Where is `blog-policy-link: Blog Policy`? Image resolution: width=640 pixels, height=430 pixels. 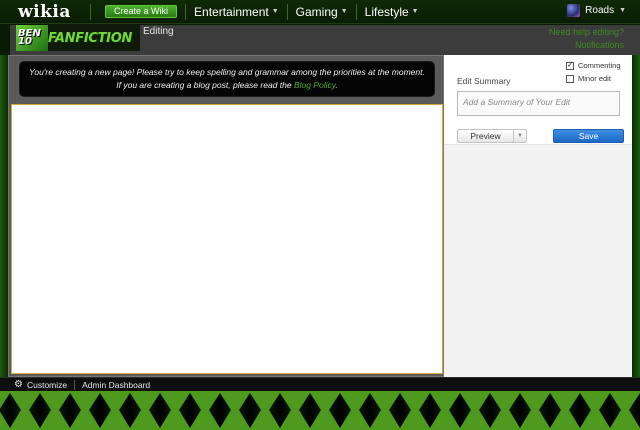 blog-policy-link: Blog Policy is located at coordinates (314, 85).